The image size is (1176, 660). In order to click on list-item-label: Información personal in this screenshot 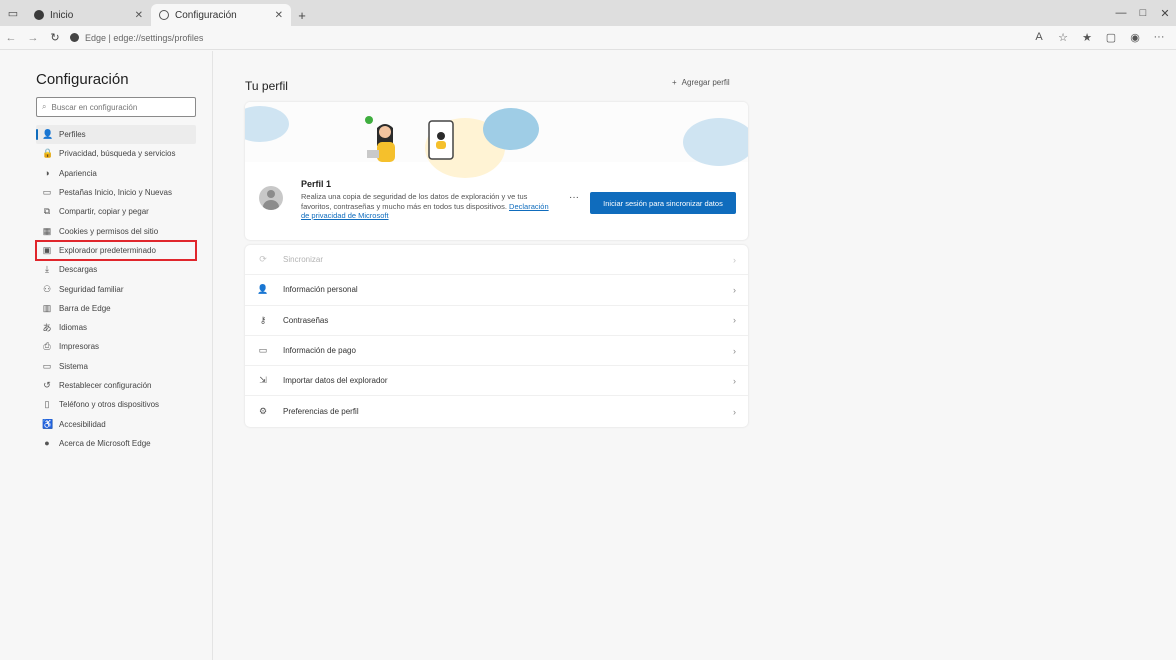, I will do `click(320, 290)`.